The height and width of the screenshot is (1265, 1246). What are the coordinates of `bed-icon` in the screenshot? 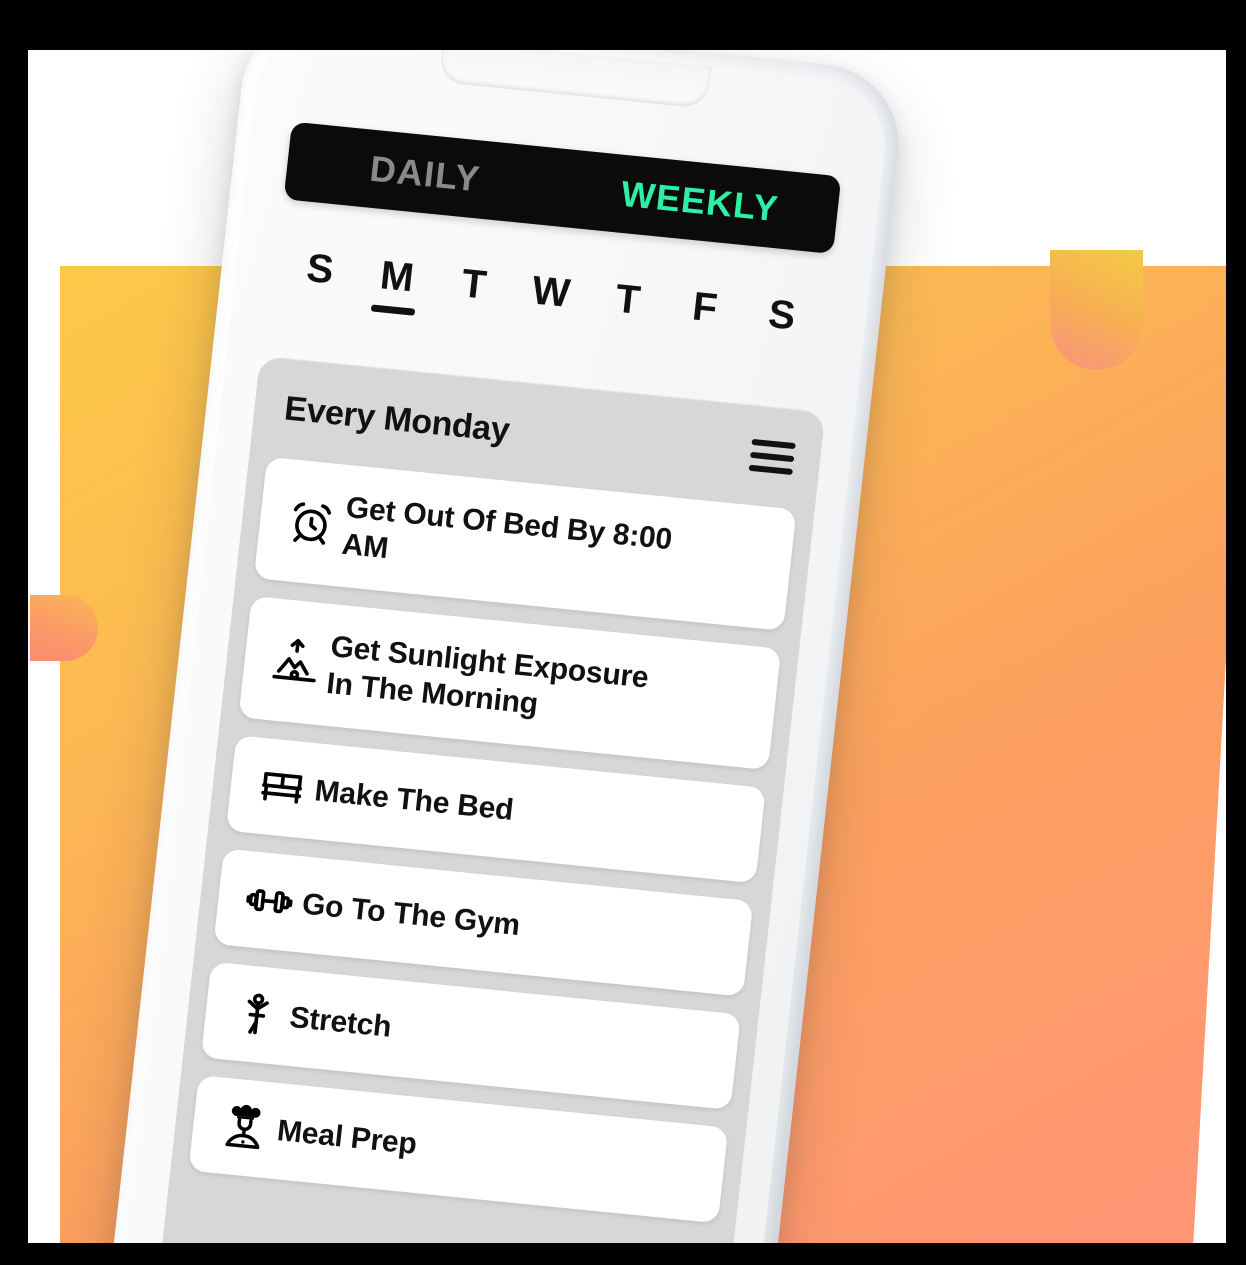 It's located at (282, 788).